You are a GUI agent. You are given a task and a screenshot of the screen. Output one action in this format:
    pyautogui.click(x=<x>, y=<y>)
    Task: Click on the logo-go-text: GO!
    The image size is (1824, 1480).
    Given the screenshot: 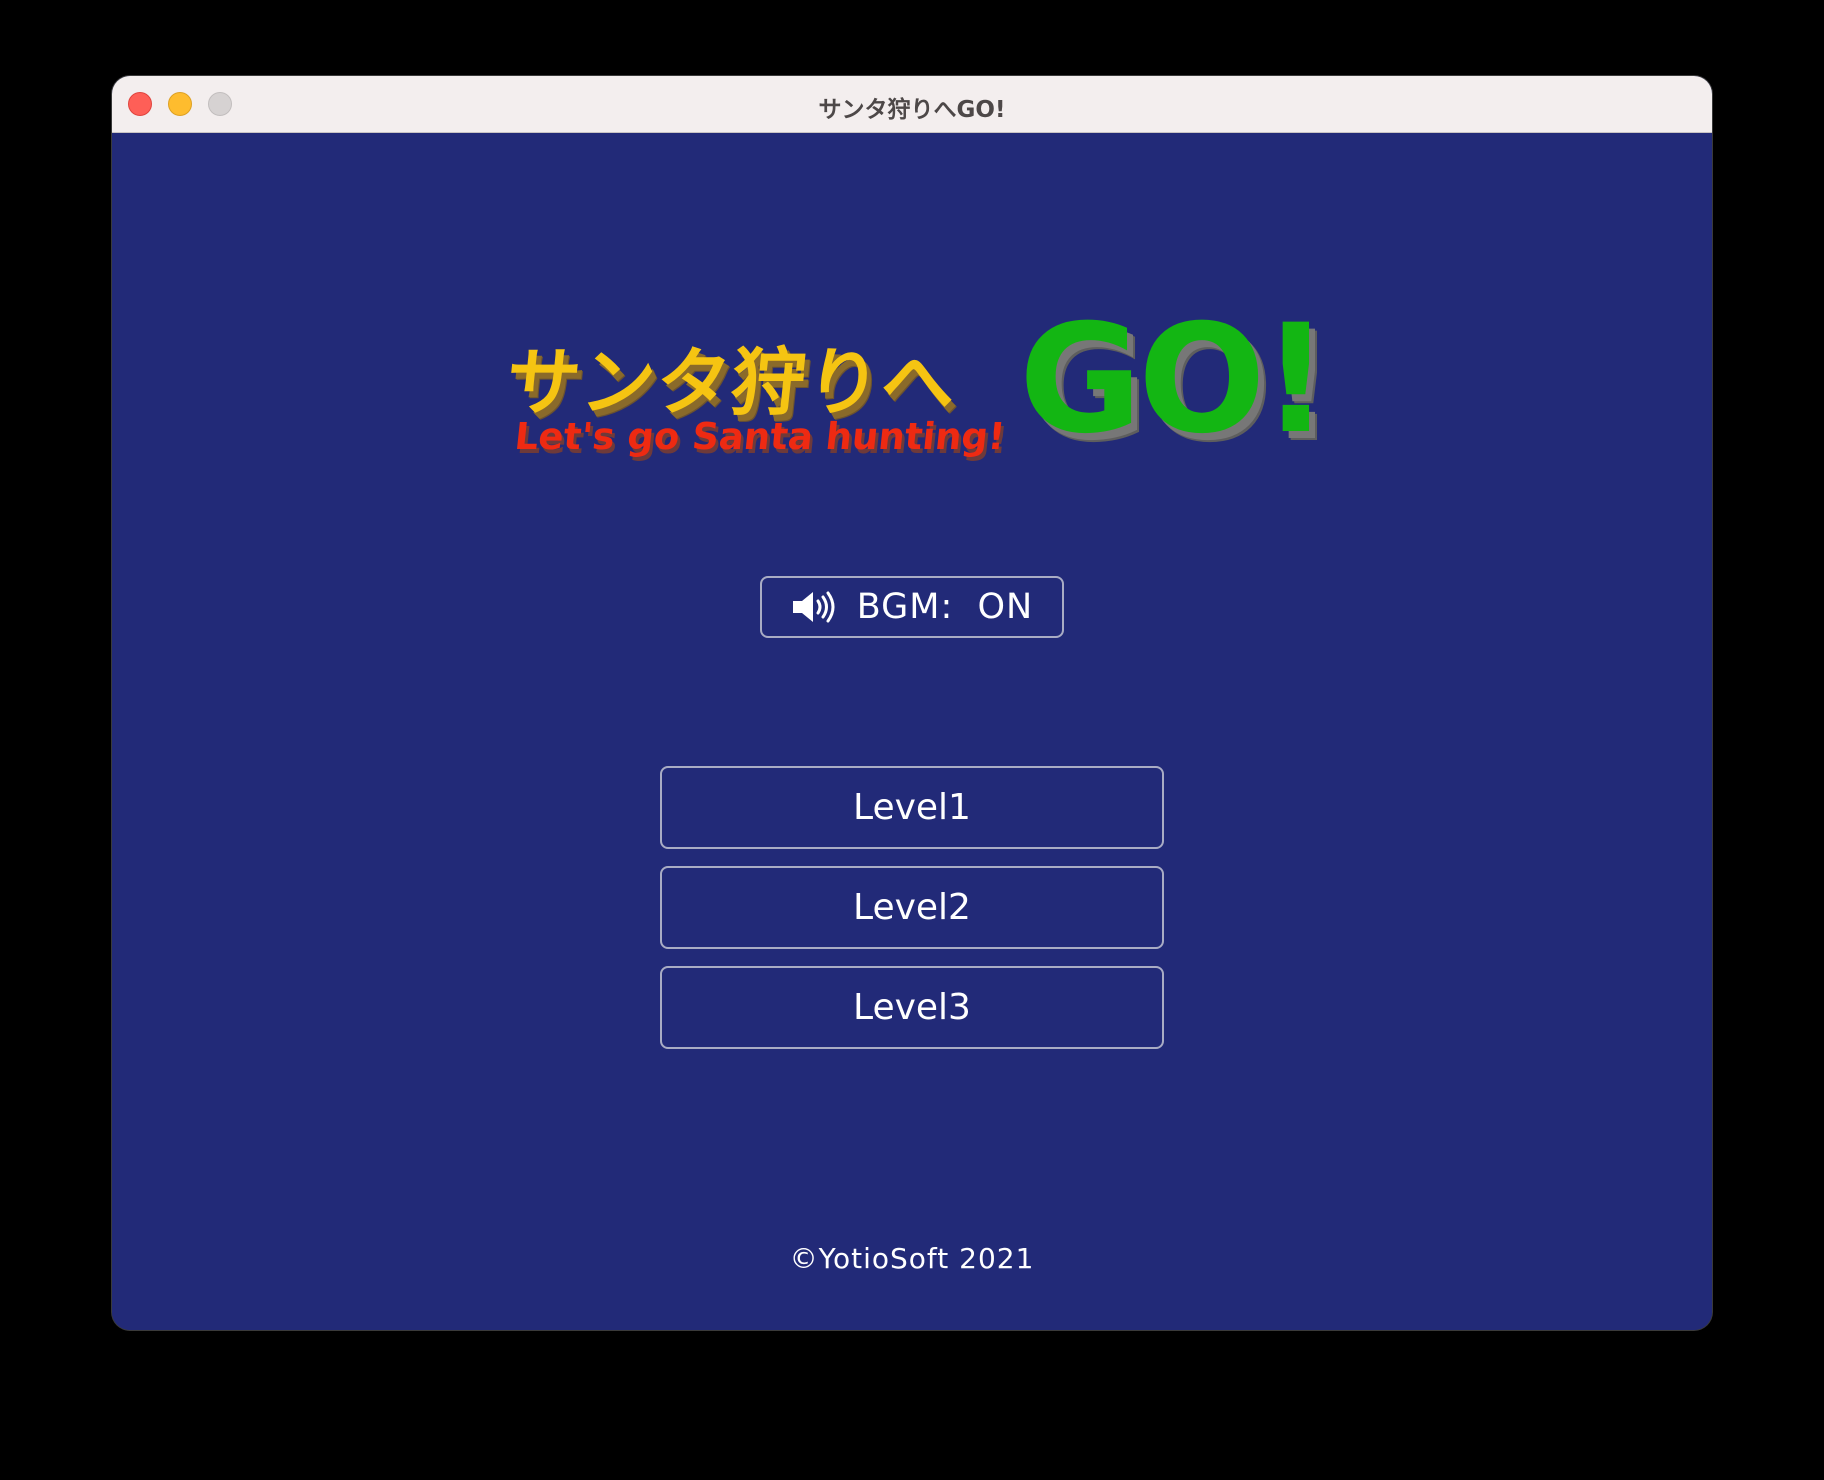 What is the action you would take?
    pyautogui.click(x=1174, y=380)
    